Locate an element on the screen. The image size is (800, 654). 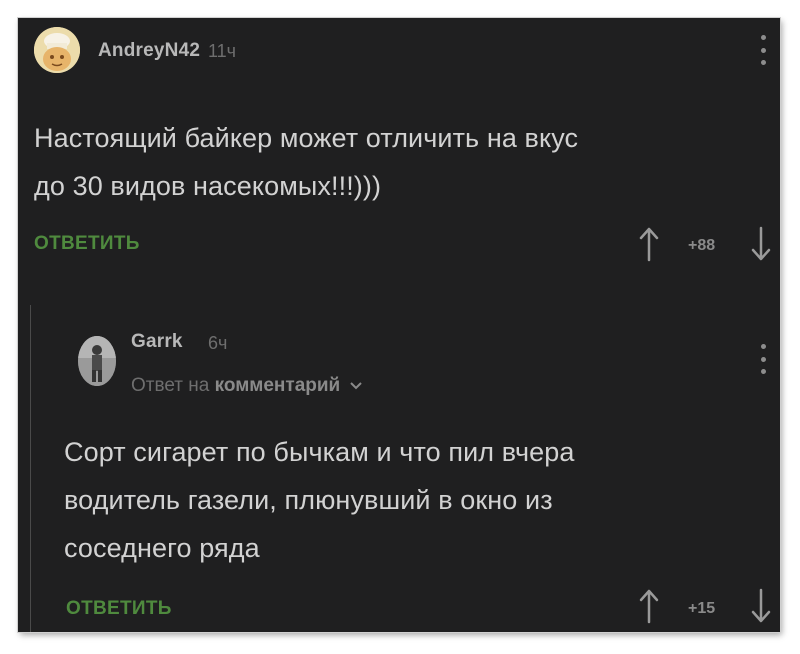
comment-time: 11ч is located at coordinates (222, 51).